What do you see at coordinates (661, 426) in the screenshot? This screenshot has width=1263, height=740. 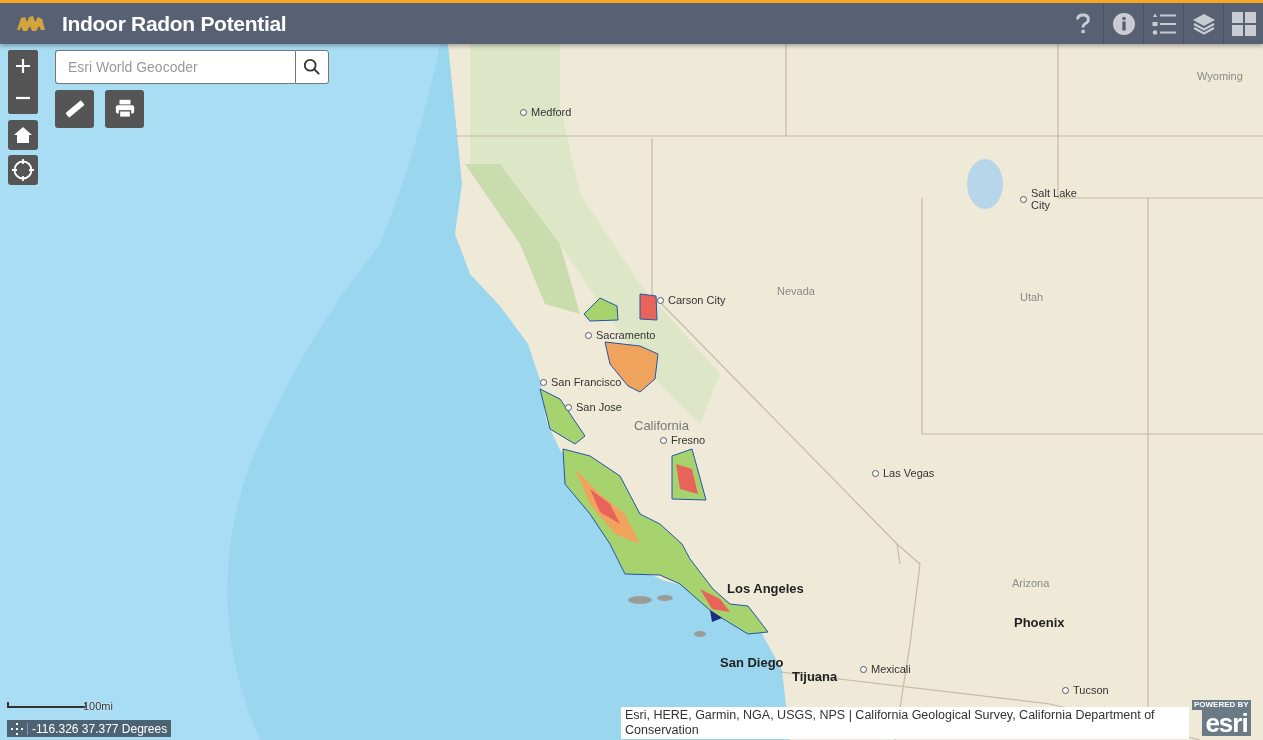 I see `map-label: California` at bounding box center [661, 426].